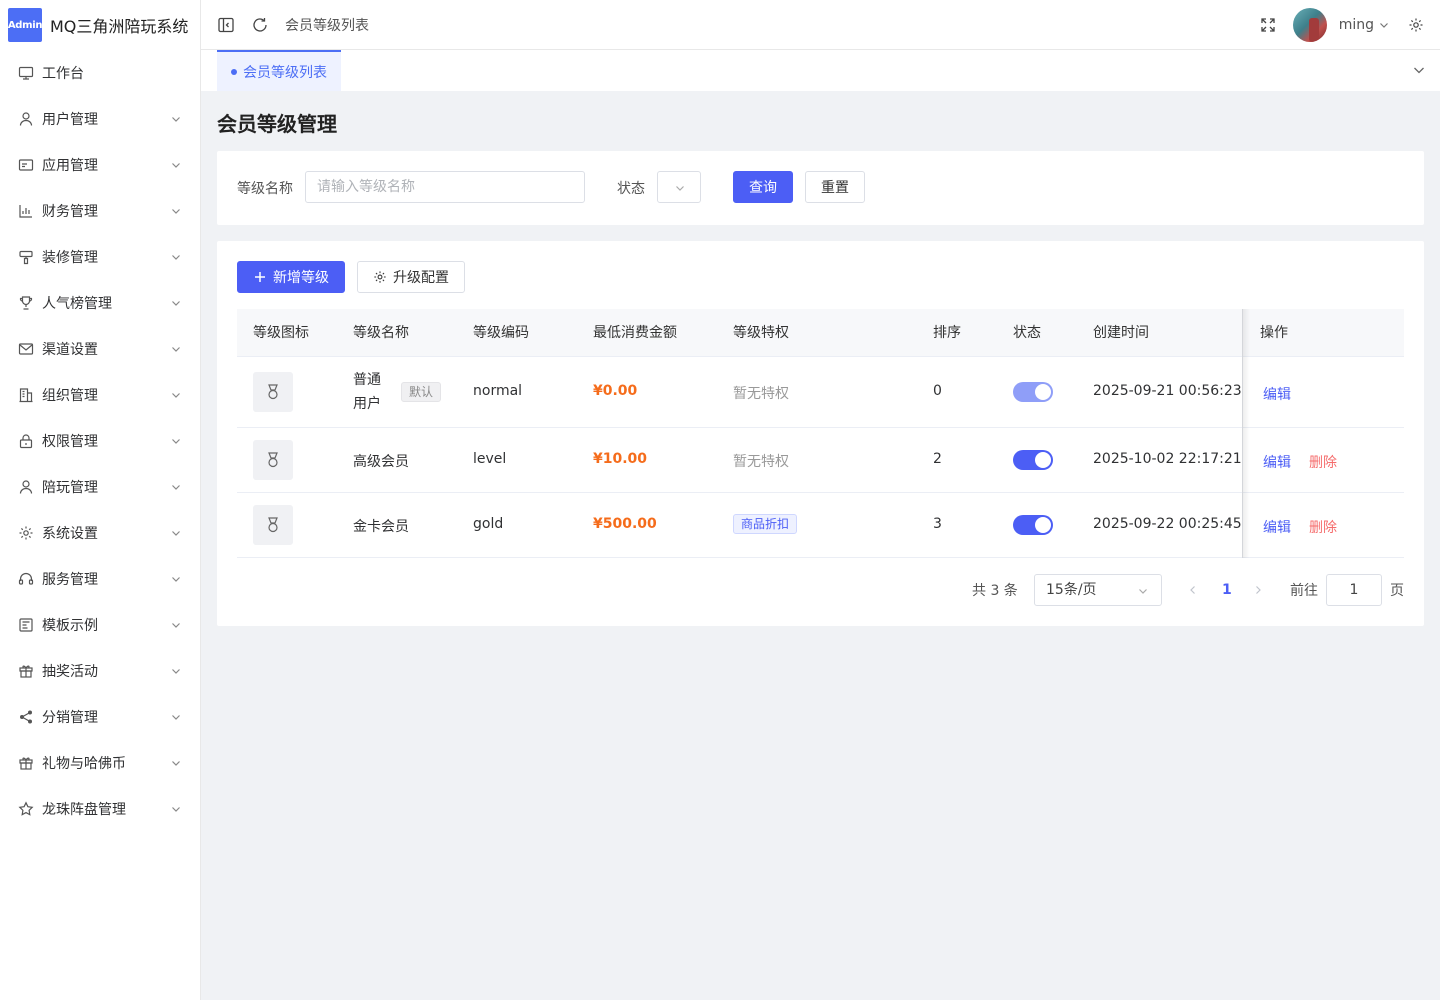 Image resolution: width=1440 pixels, height=1000 pixels. Describe the element at coordinates (635, 333) in the screenshot. I see `column-header: 最低消费金额` at that location.